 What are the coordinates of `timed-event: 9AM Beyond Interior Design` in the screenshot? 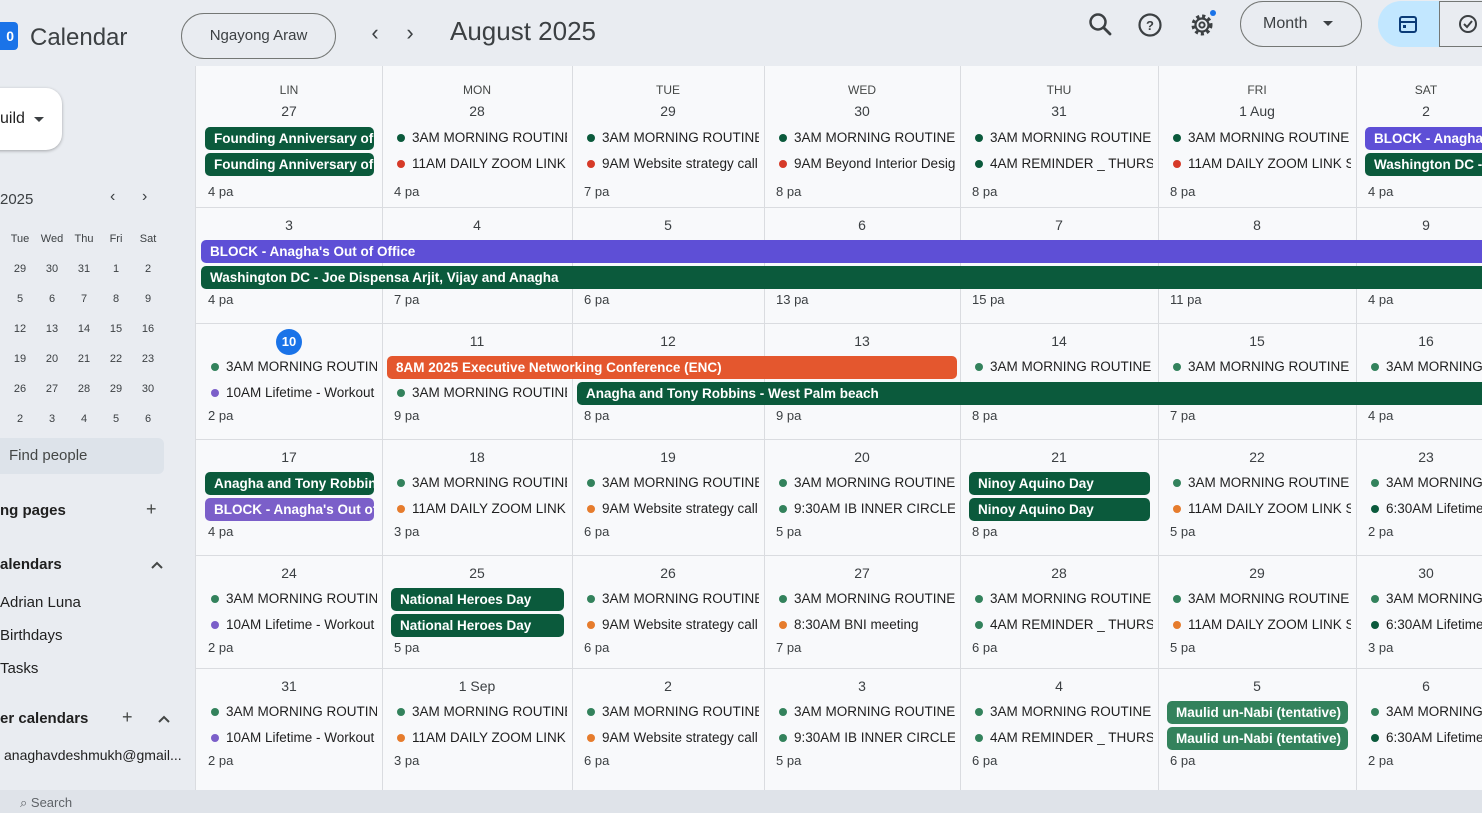 It's located at (867, 164).